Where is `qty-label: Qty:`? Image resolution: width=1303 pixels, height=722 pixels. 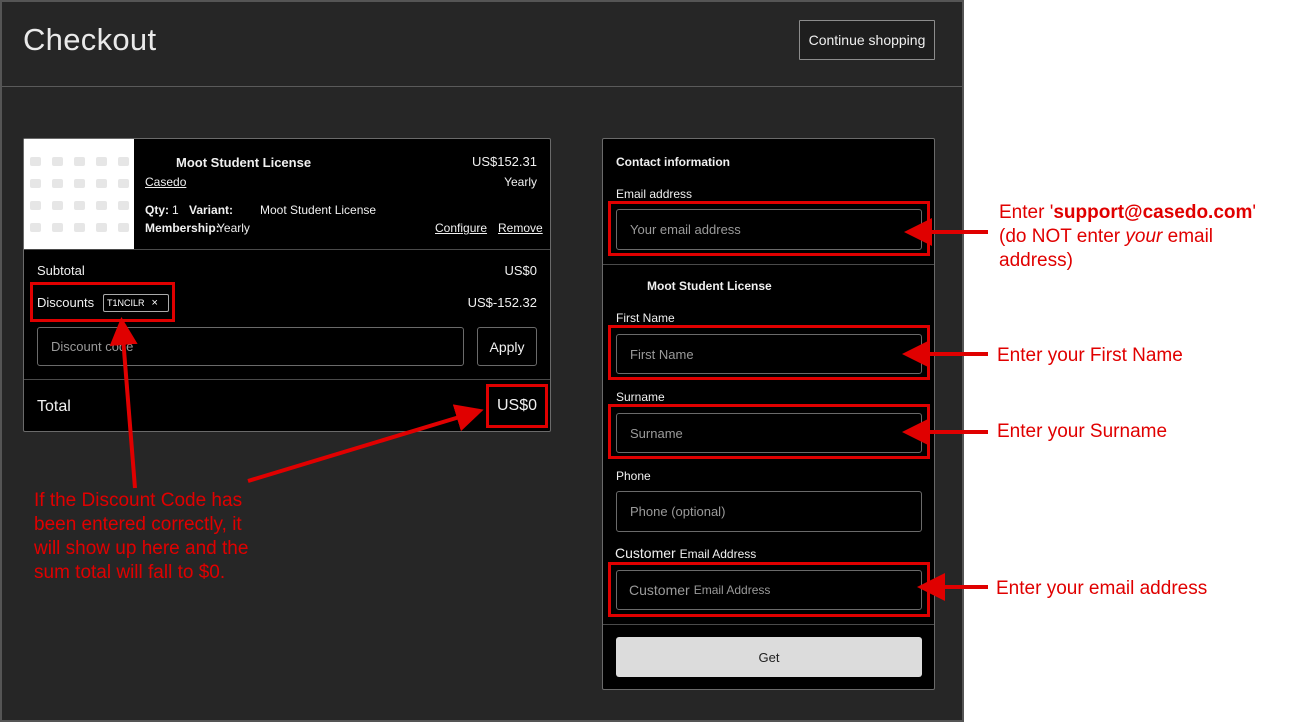
qty-label: Qty: is located at coordinates (157, 210).